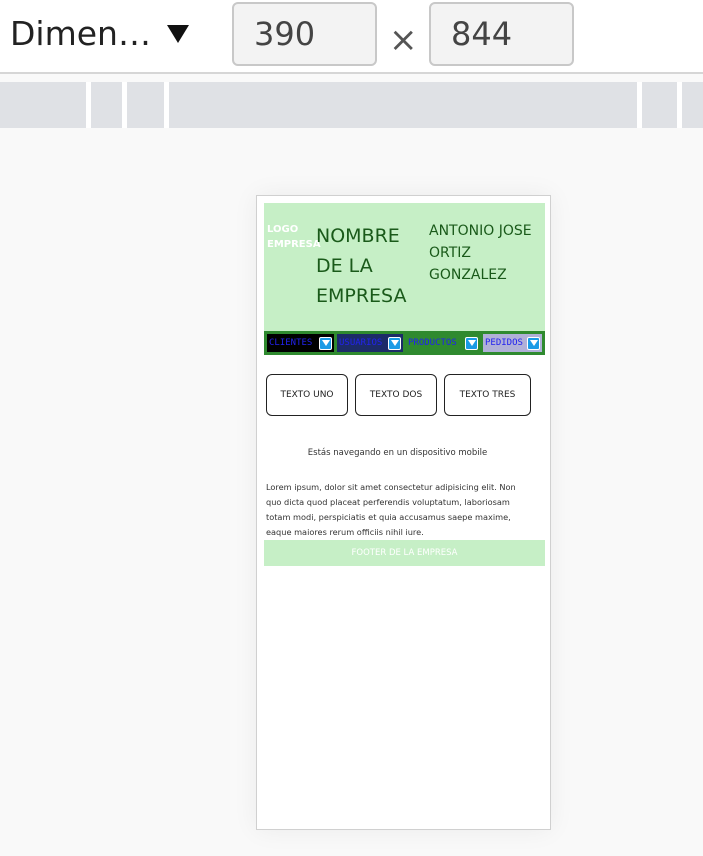 The height and width of the screenshot is (856, 703). I want to click on texto-dos-button: TEXTO DOS, so click(396, 395).